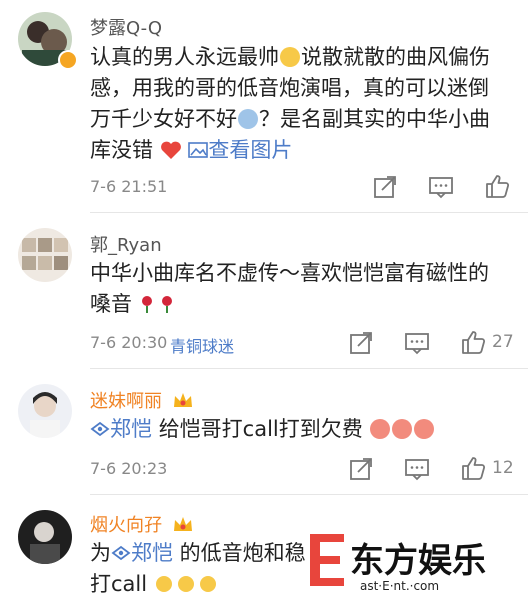 This screenshot has height=600, width=528. I want to click on like-count: 12, so click(503, 468).